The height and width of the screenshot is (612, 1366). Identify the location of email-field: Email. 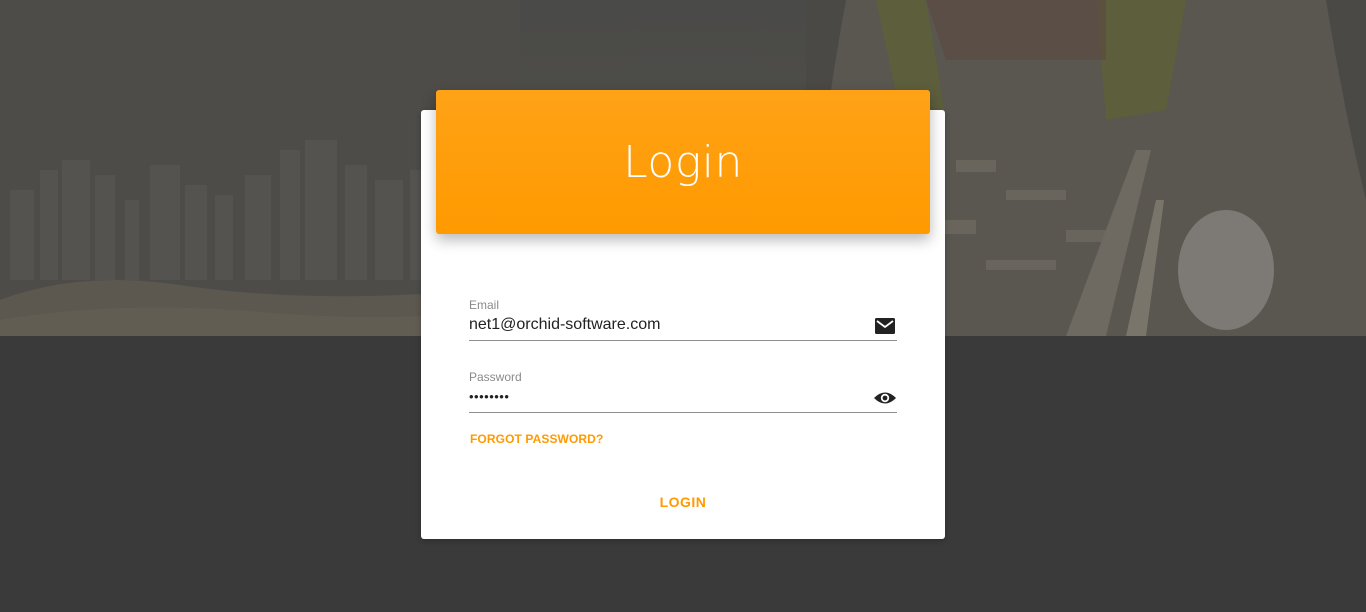
(683, 319).